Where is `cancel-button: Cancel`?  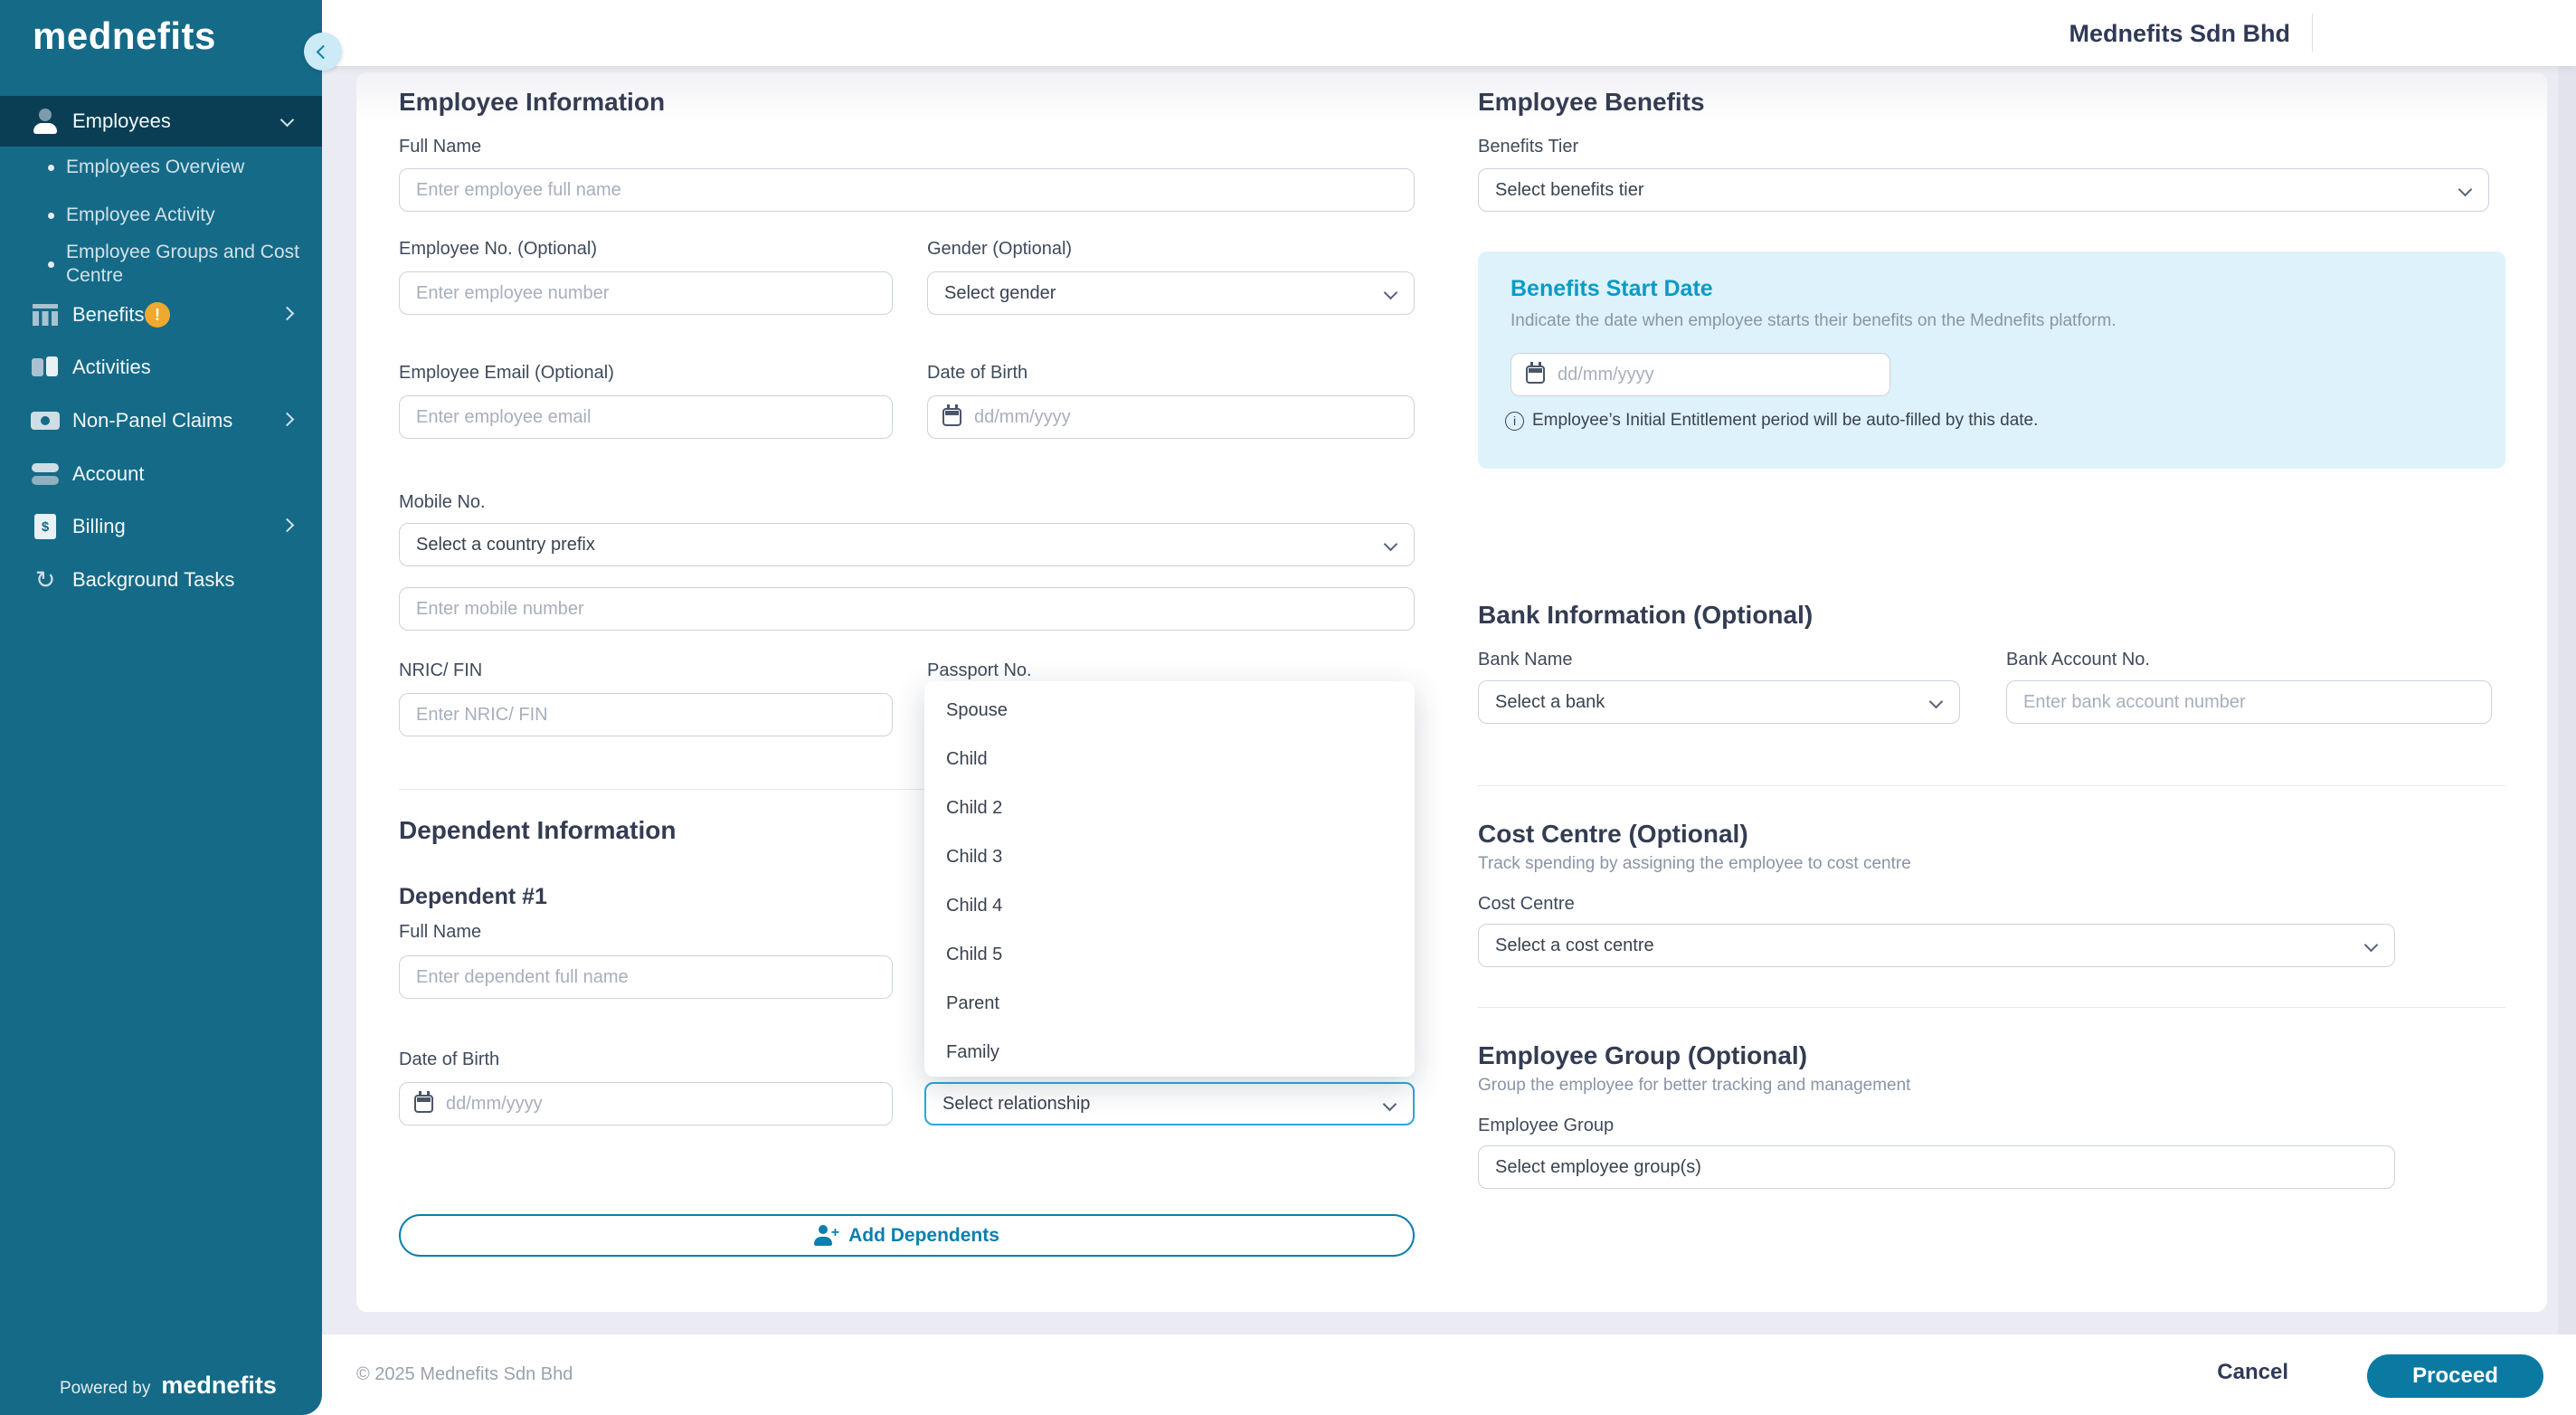
cancel-button: Cancel is located at coordinates (2252, 1372).